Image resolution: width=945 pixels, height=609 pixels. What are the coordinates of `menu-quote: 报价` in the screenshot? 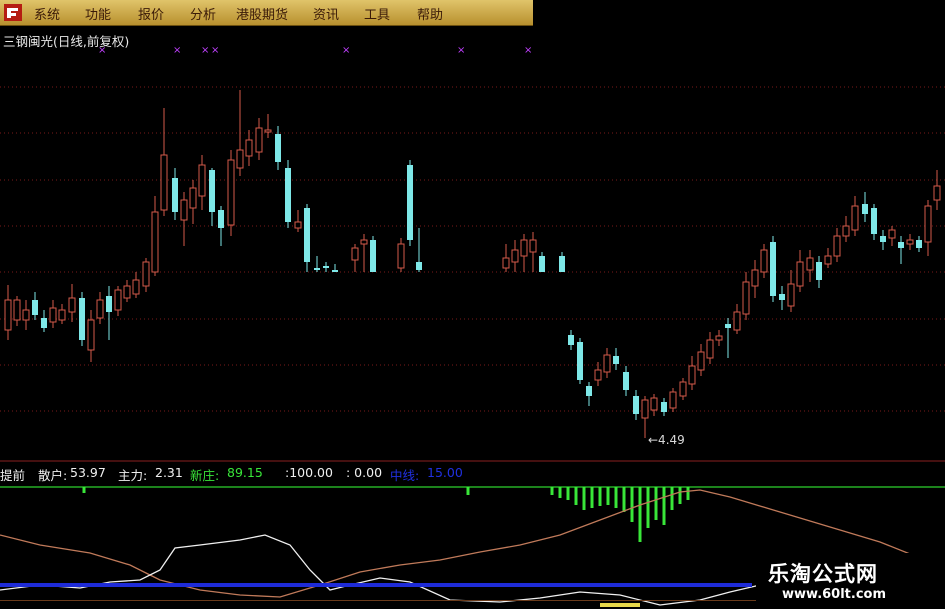 It's located at (151, 13).